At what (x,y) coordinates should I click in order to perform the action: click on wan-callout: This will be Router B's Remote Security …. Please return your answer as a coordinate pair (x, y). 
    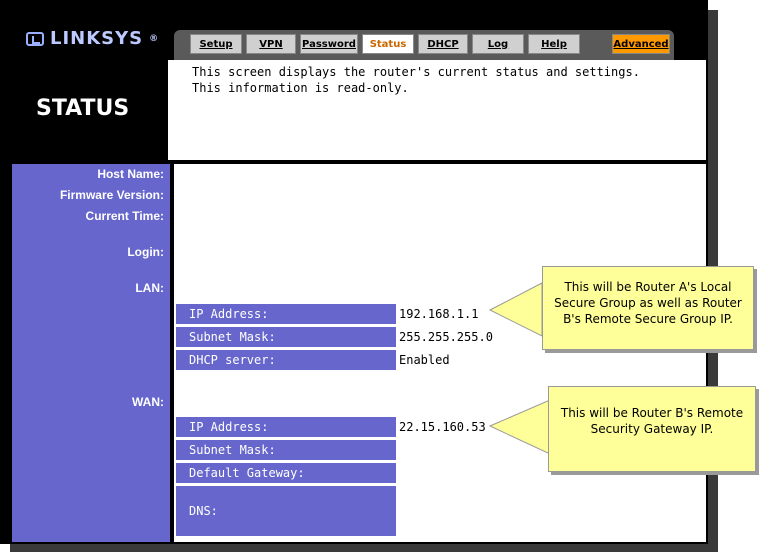
    Looking at the image, I should click on (652, 429).